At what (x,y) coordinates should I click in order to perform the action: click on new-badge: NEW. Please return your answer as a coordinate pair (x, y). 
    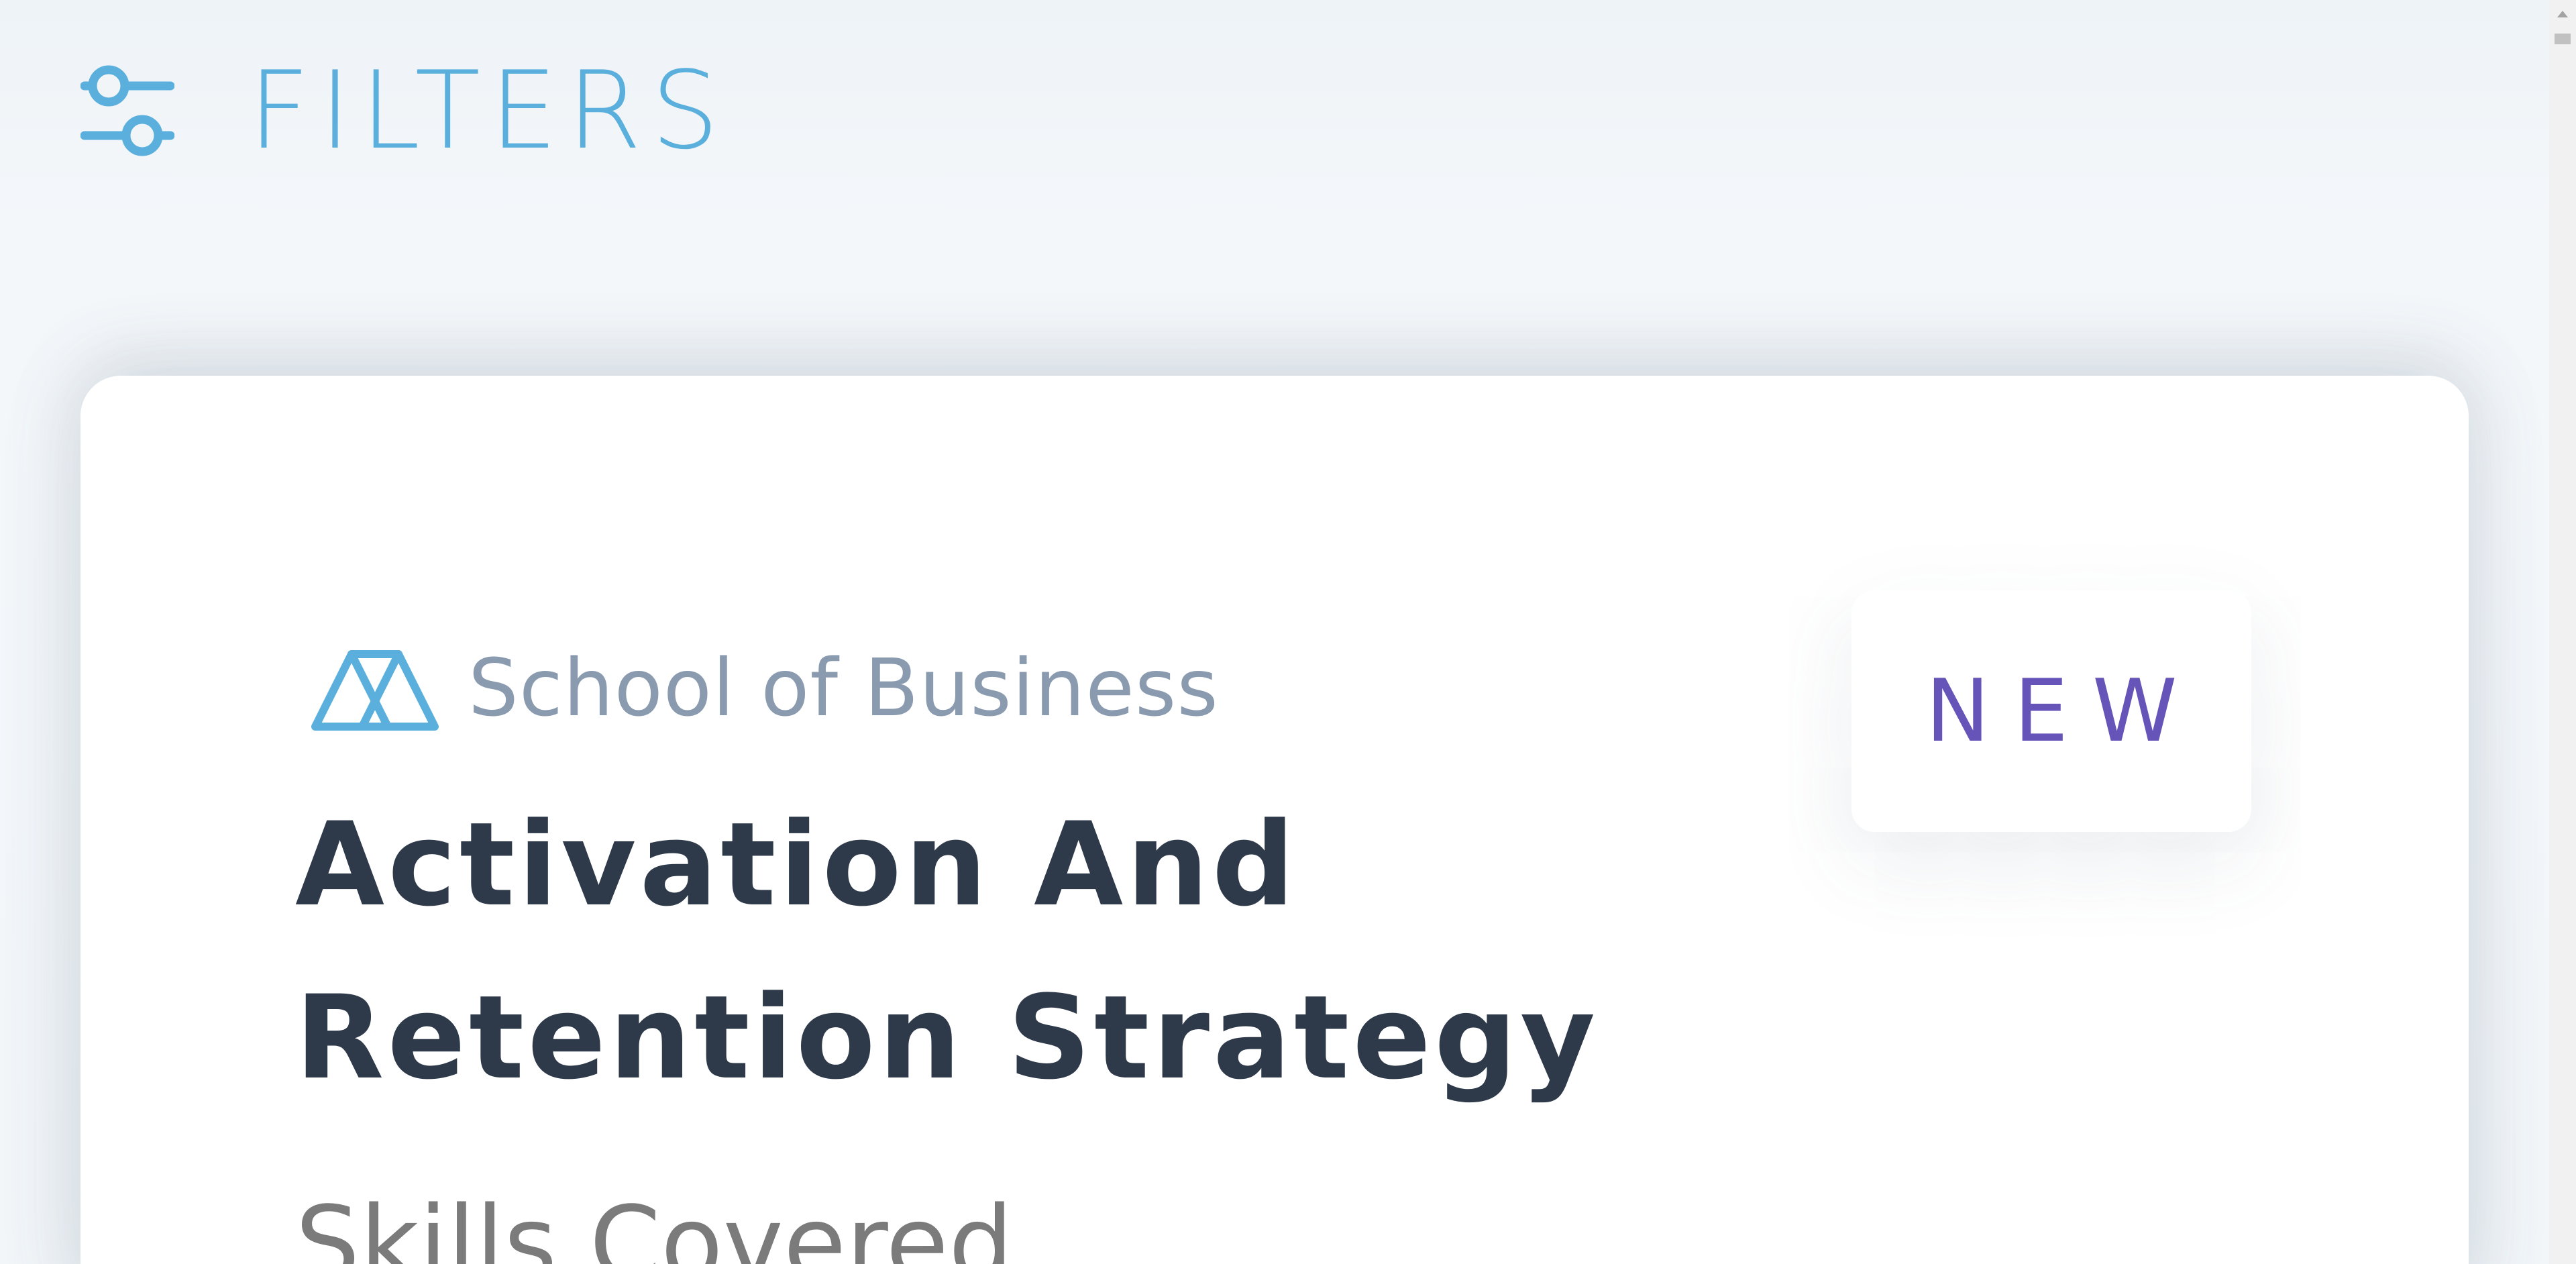
    Looking at the image, I should click on (2051, 711).